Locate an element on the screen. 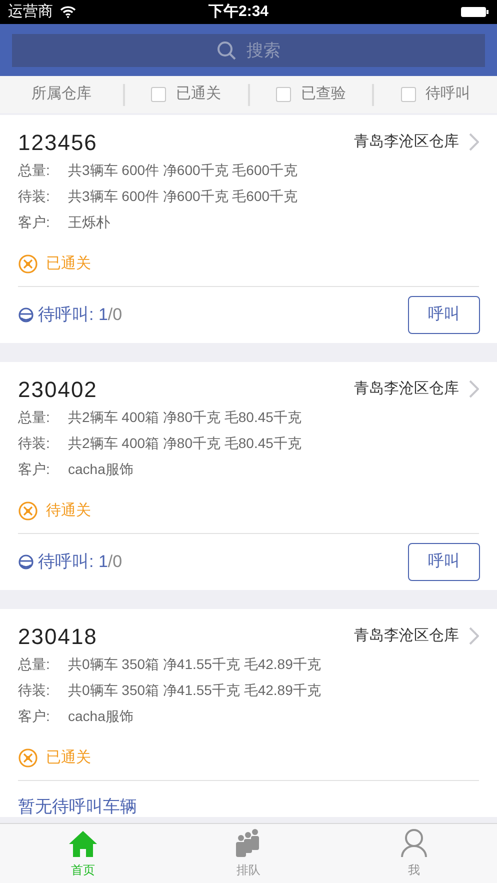  order-number: 230402 is located at coordinates (58, 390).